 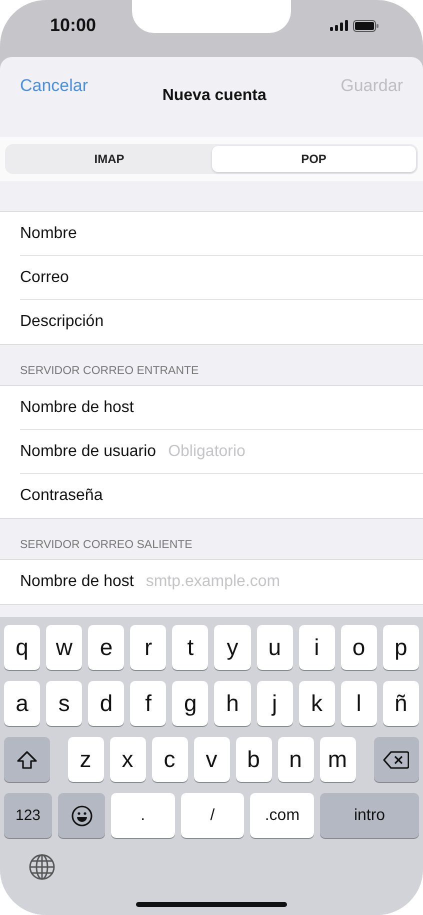 What do you see at coordinates (44, 278) in the screenshot?
I see `field-label: Correo` at bounding box center [44, 278].